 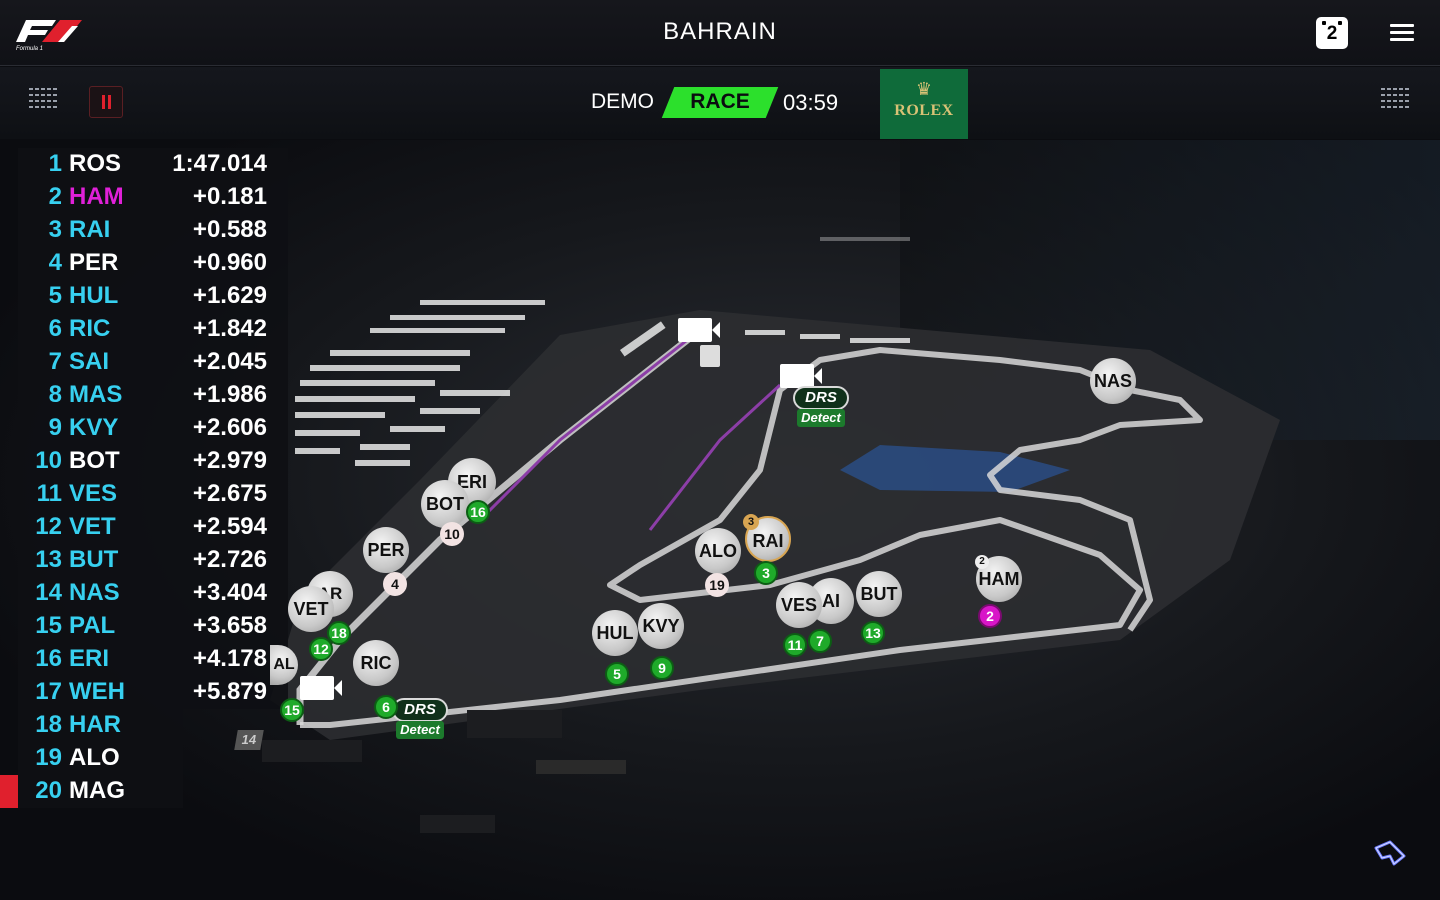 I want to click on driver-code: KVY, so click(x=94, y=427).